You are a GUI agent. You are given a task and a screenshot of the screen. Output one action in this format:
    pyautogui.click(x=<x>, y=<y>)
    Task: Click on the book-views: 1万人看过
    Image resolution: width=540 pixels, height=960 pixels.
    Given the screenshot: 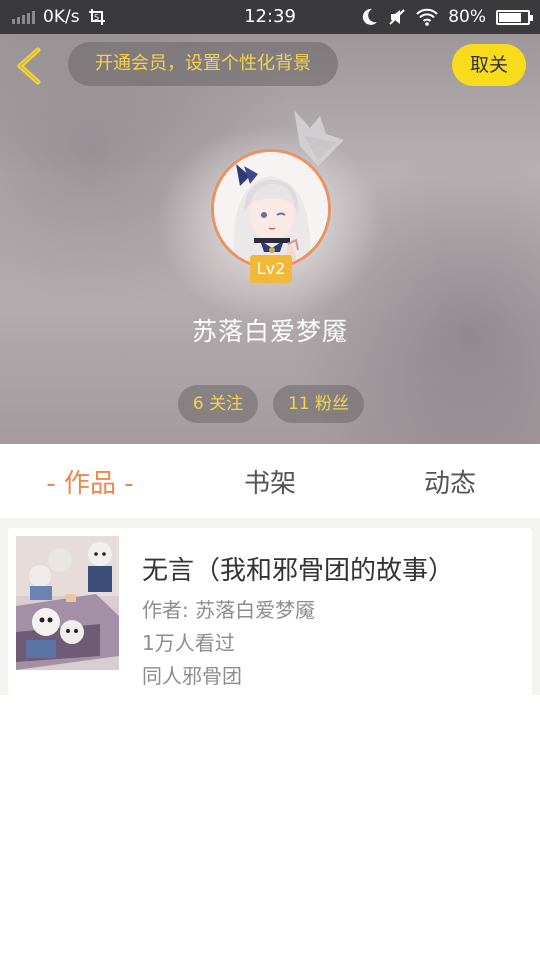 What is the action you would take?
    pyautogui.click(x=188, y=643)
    